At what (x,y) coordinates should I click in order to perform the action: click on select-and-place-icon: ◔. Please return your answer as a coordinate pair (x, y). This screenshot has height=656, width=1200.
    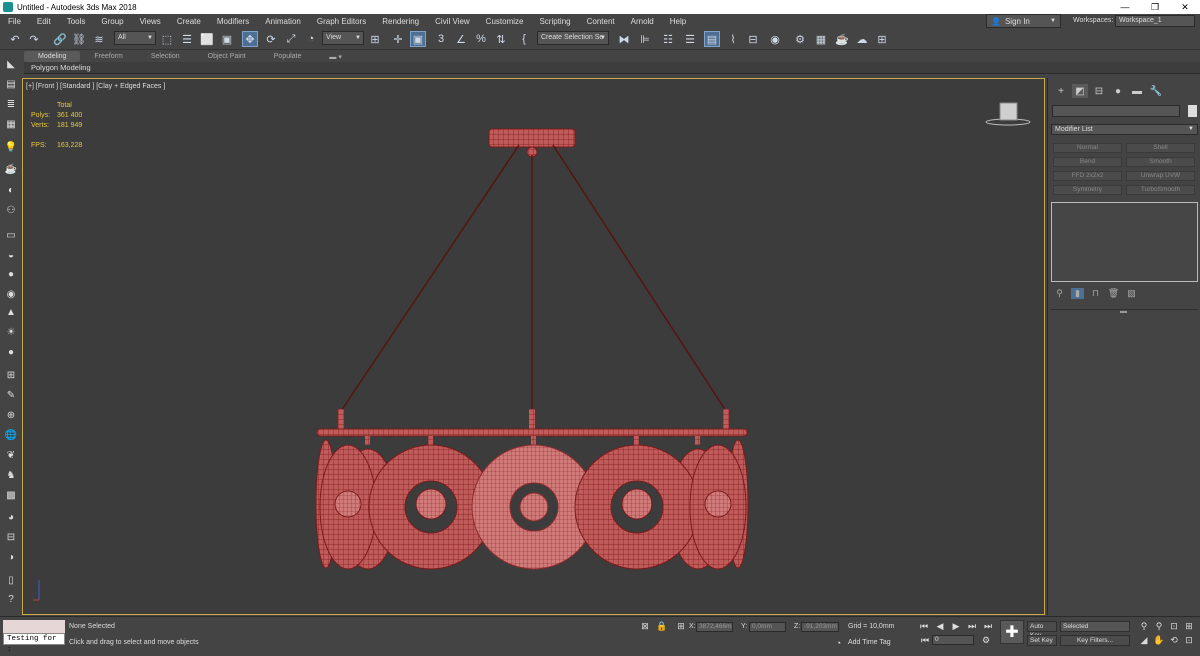
    Looking at the image, I should click on (311, 39).